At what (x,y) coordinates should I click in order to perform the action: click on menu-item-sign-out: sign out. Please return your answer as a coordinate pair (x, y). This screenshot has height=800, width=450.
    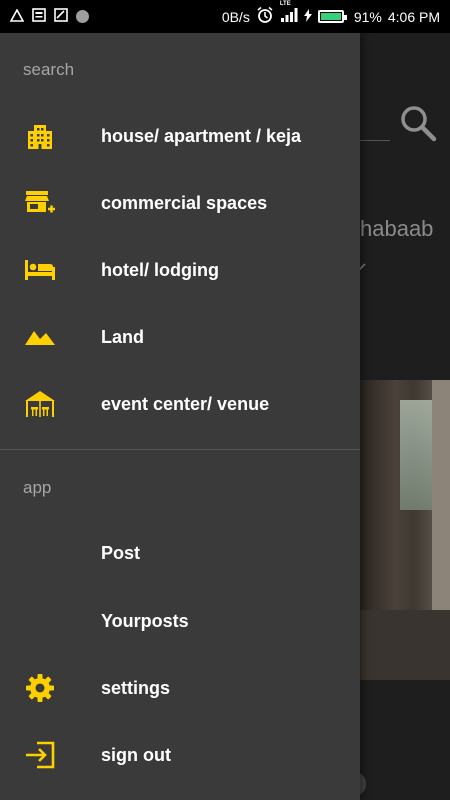
    Looking at the image, I should click on (180, 755).